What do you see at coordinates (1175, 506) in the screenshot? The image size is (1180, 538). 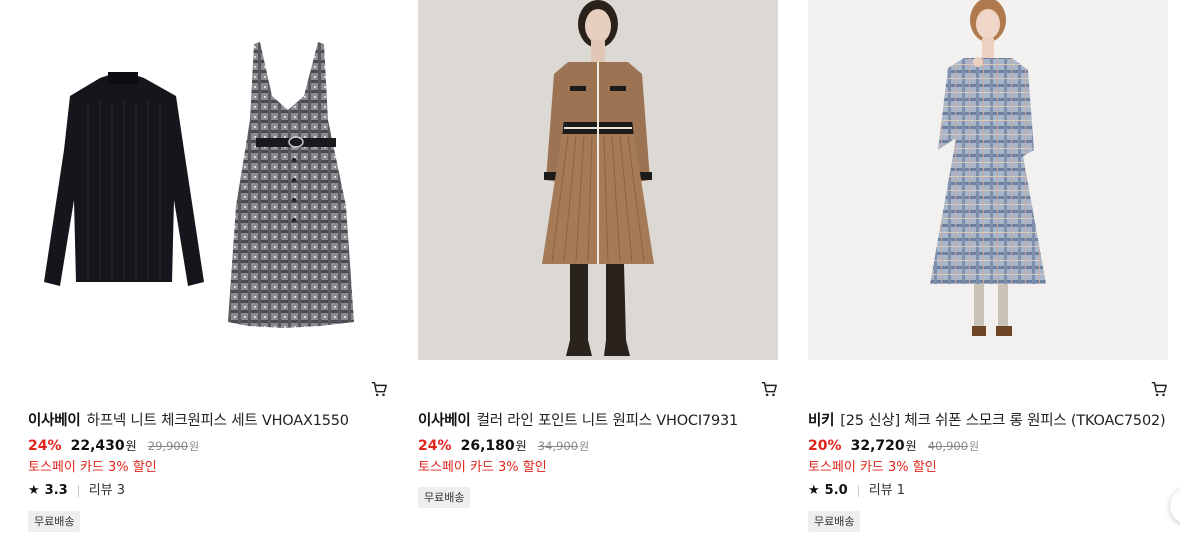 I see `carousel-next-button` at bounding box center [1175, 506].